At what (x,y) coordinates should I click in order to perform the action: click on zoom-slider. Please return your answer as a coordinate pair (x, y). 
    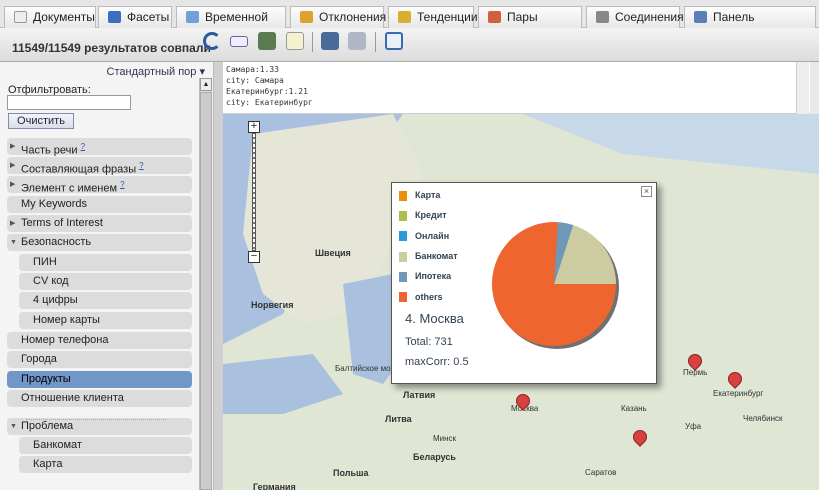
    Looking at the image, I should click on (254, 192).